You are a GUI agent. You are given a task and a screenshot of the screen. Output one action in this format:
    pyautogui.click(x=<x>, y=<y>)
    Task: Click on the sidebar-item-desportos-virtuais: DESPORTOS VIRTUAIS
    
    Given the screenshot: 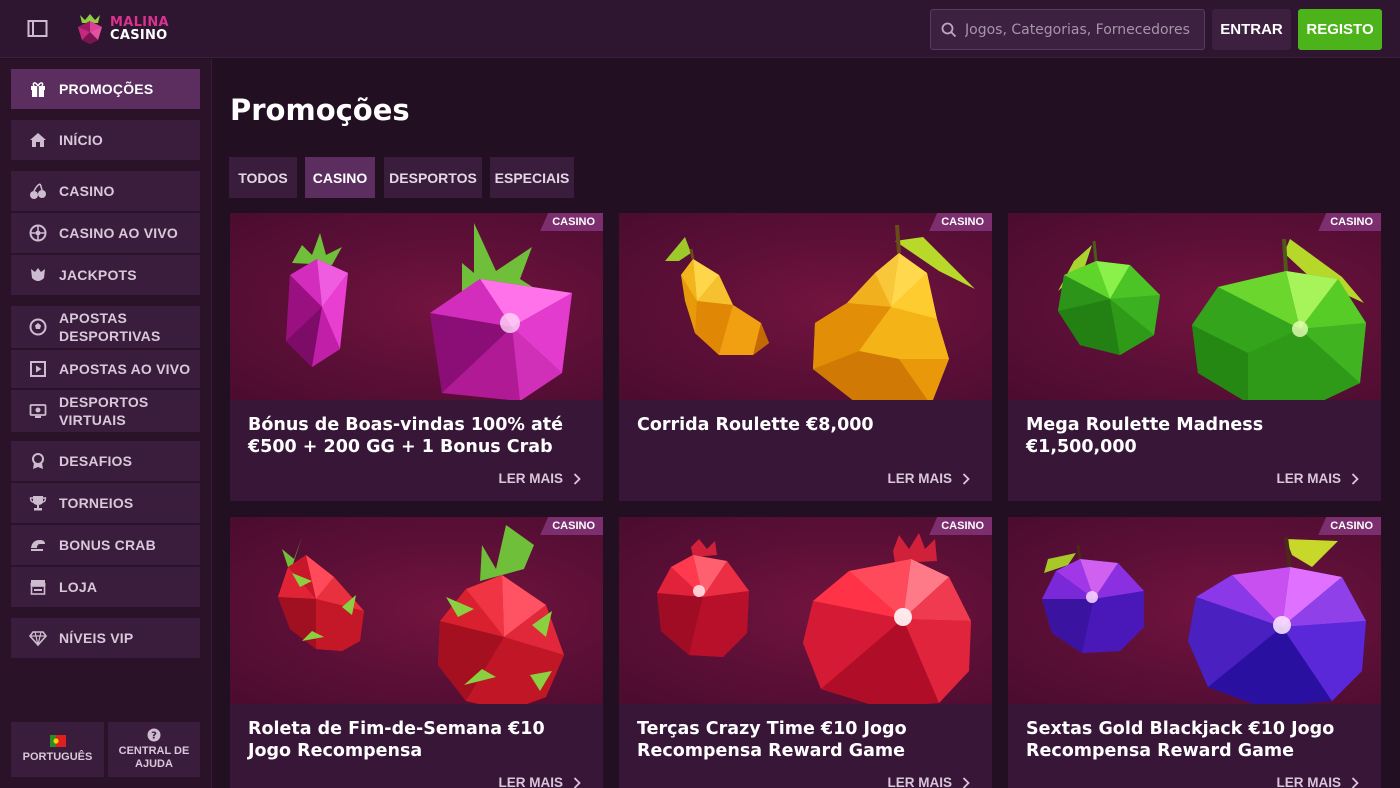 What is the action you would take?
    pyautogui.click(x=105, y=411)
    